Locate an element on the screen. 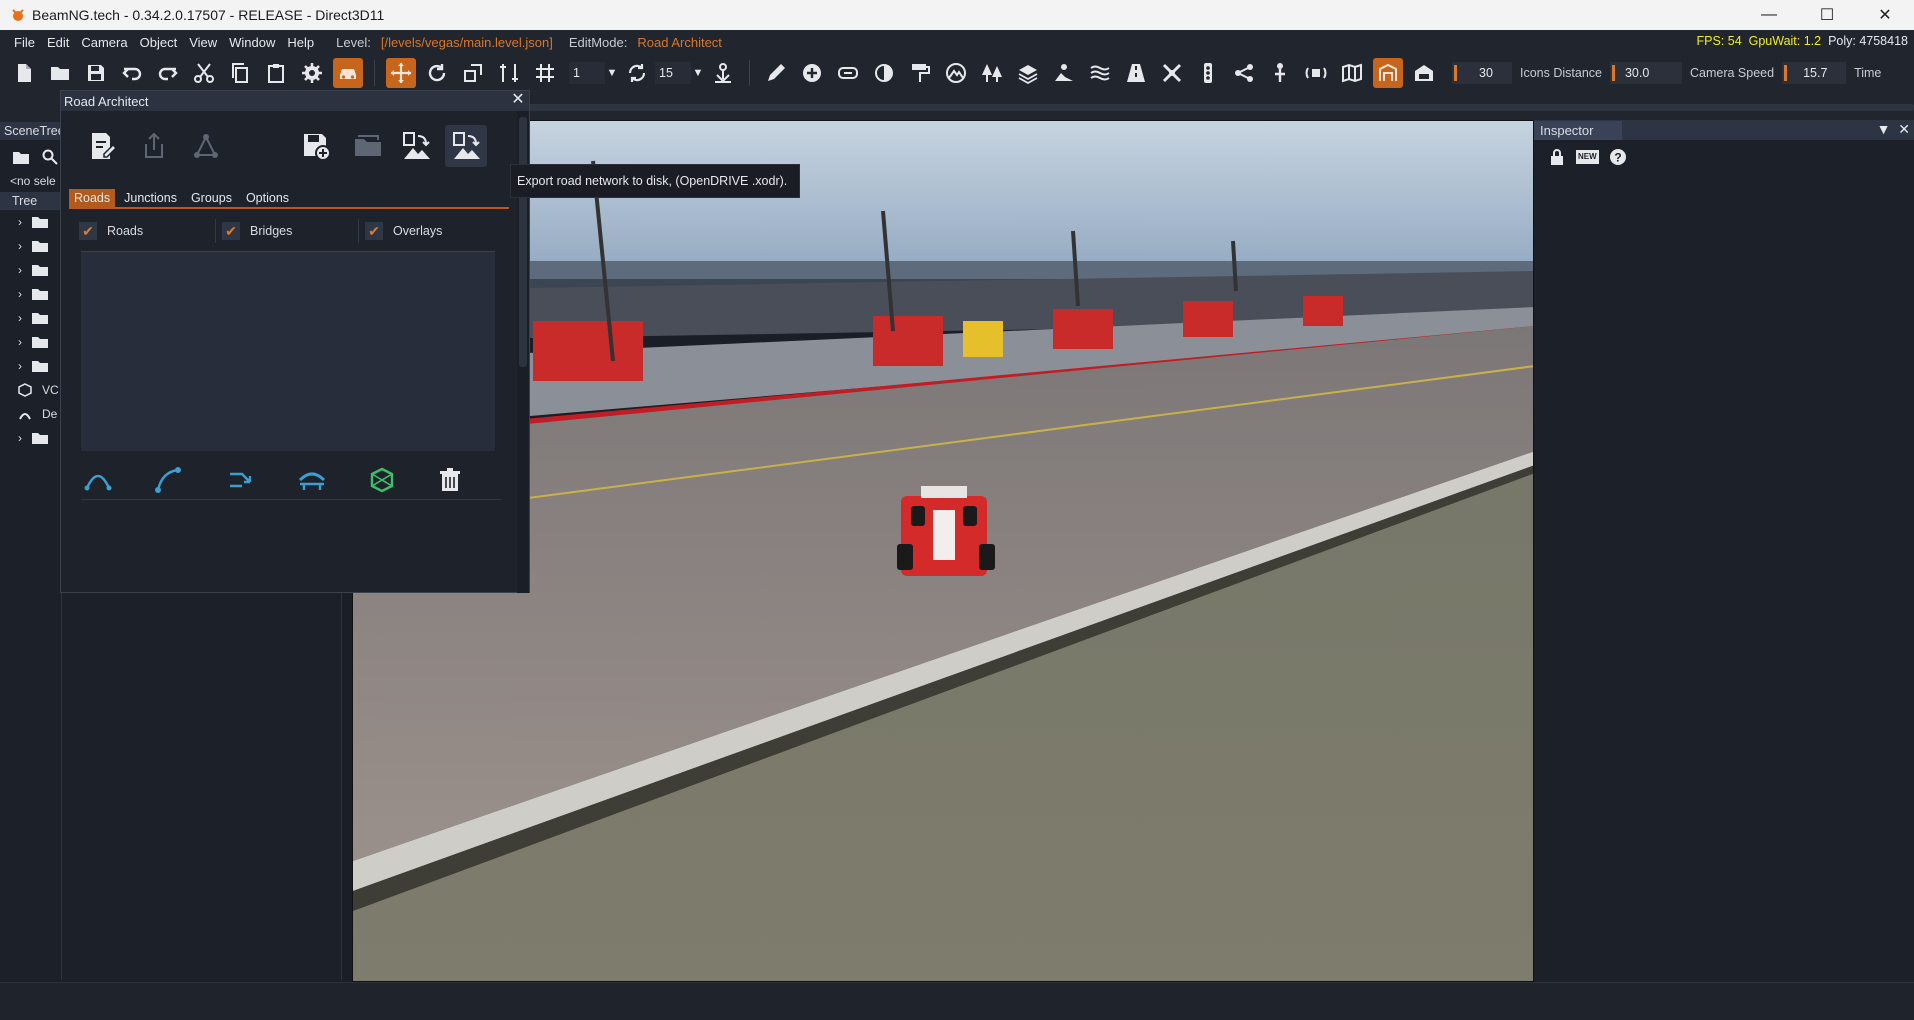 This screenshot has height=1020, width=1914. menu-view: View is located at coordinates (203, 42).